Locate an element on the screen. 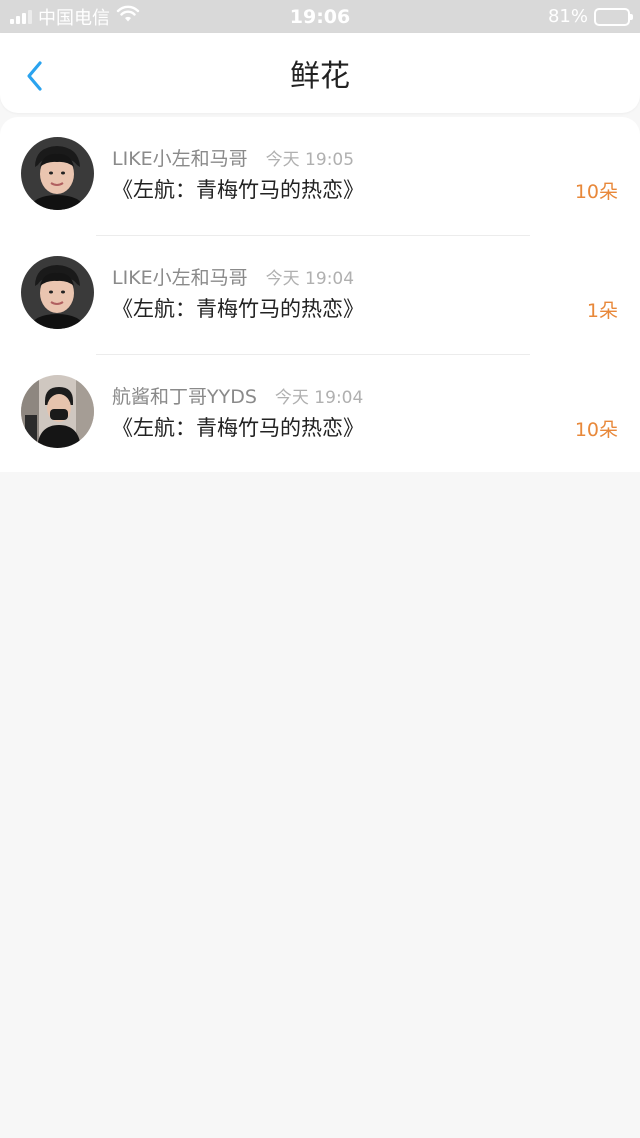 This screenshot has height=1138, width=640. carrier-label: 中国电信 is located at coordinates (74, 18).